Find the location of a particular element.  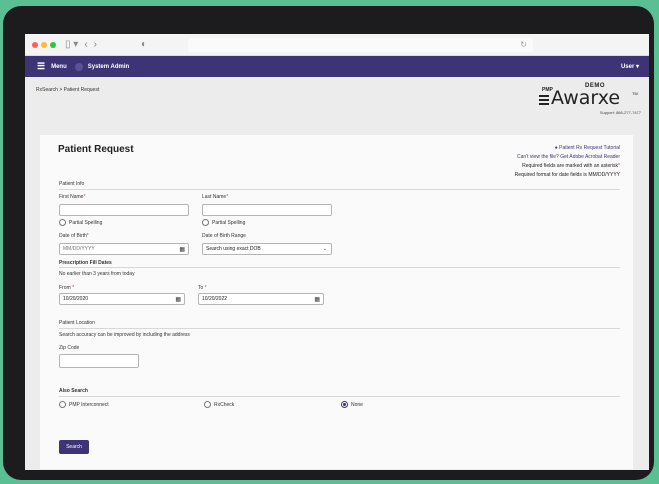

dob-range-select: Search using exact DOB ⌄ is located at coordinates (267, 249).